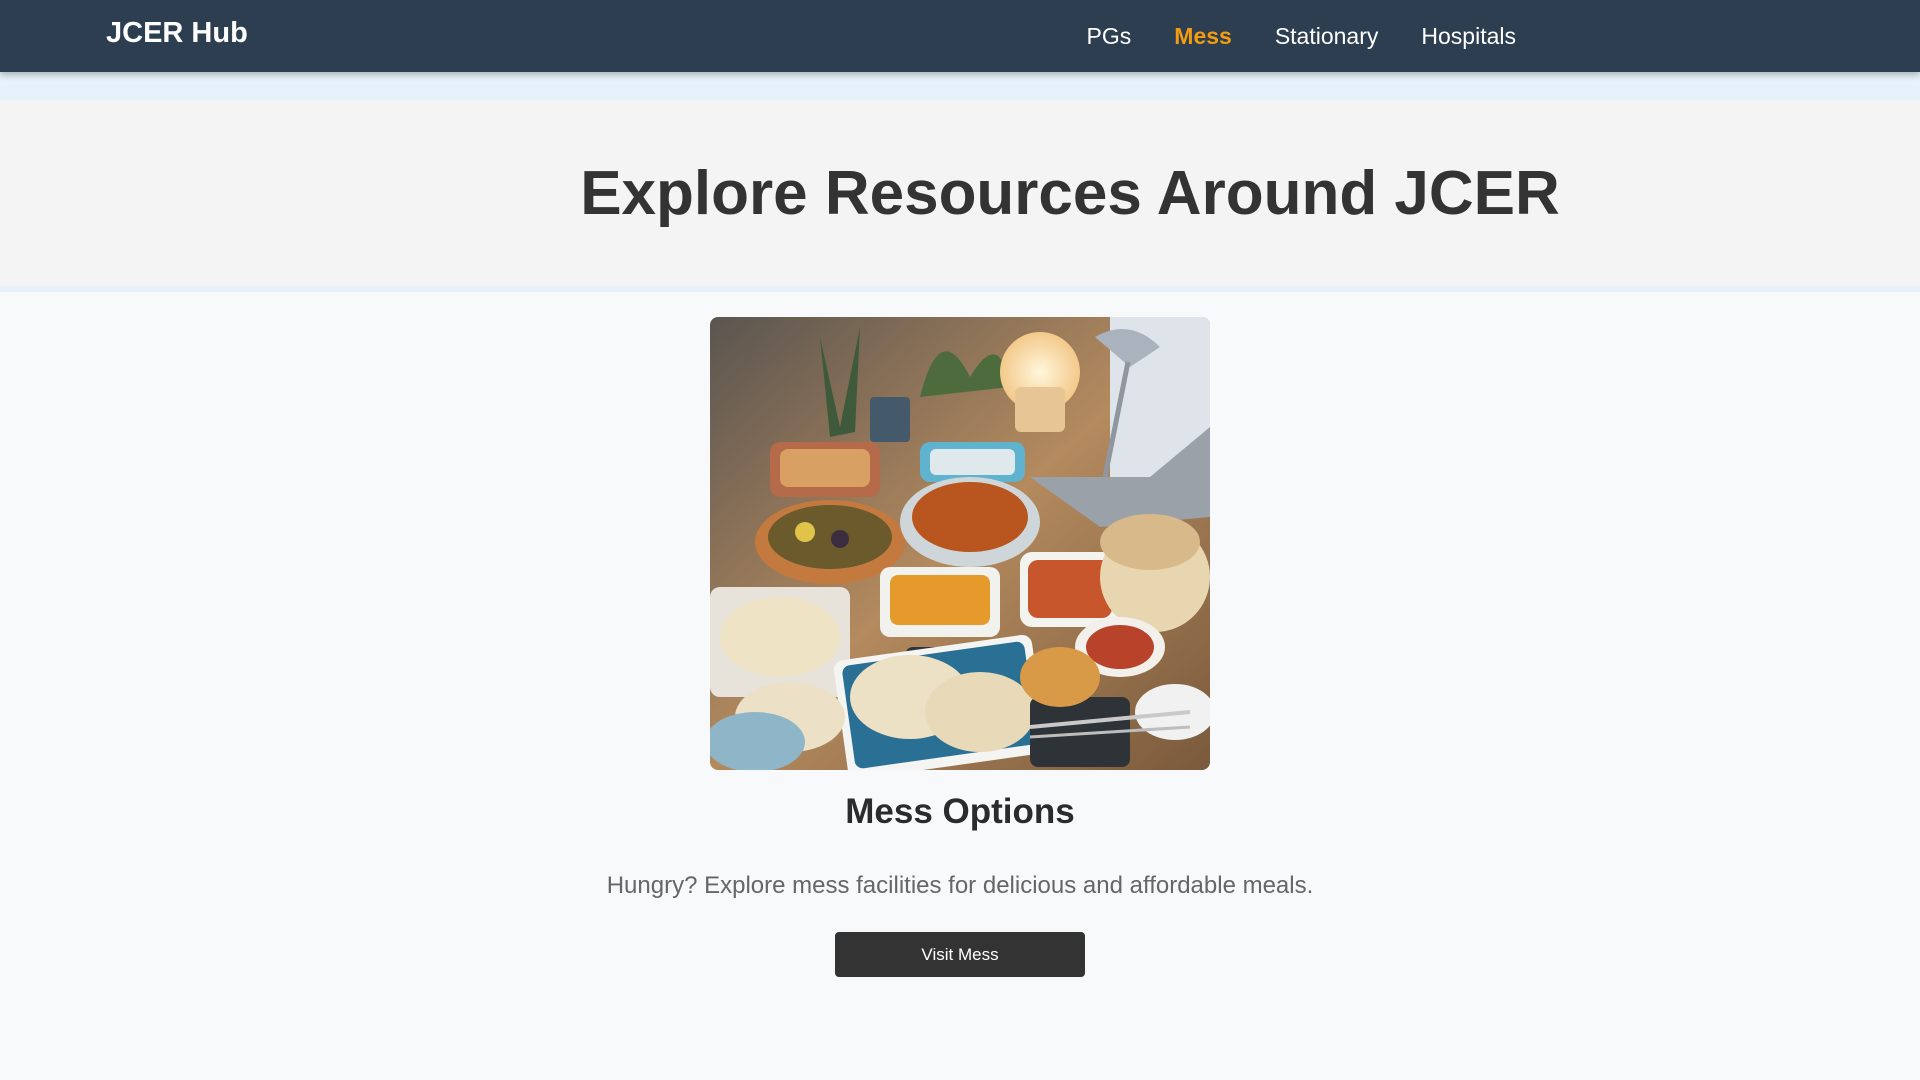  I want to click on page-title: Explore Resources Around JCER, so click(1070, 193).